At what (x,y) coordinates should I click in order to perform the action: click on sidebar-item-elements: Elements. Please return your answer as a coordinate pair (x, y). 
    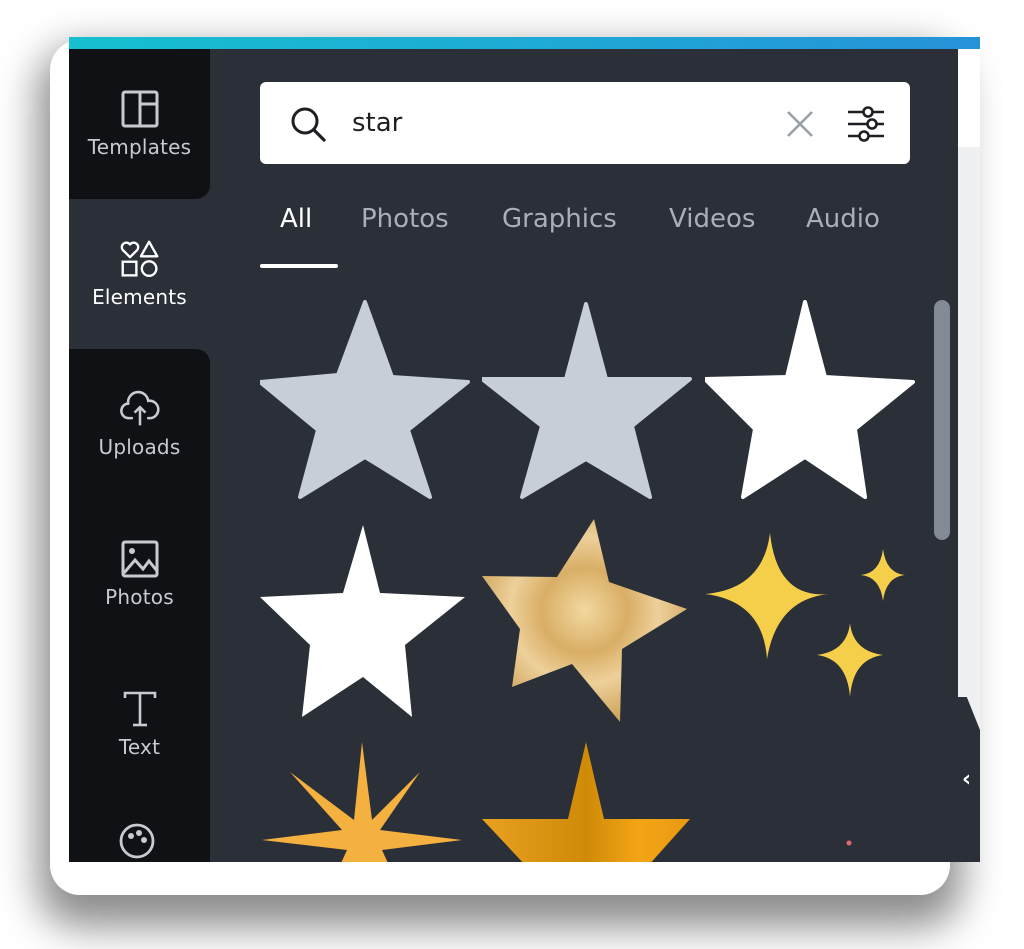
    Looking at the image, I should click on (139, 274).